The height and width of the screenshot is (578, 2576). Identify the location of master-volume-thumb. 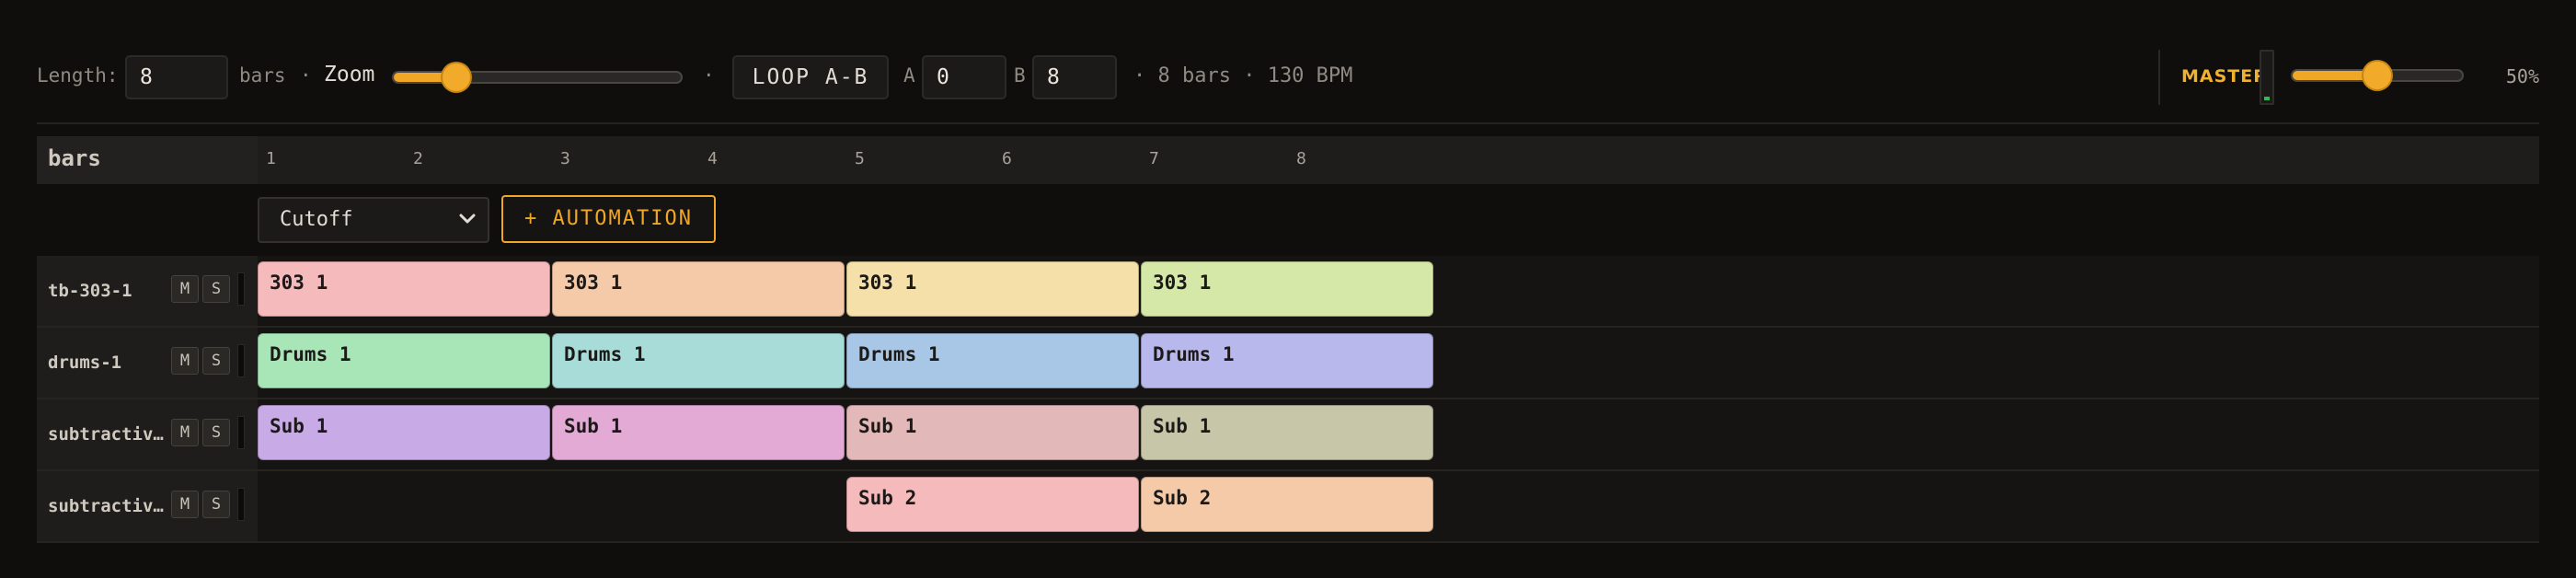
(2377, 75).